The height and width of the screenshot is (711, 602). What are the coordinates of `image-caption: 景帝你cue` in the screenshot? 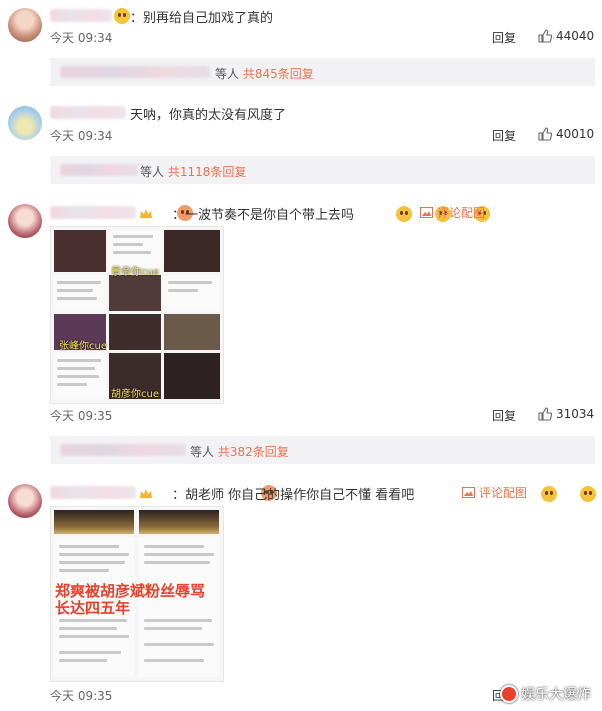 It's located at (135, 272).